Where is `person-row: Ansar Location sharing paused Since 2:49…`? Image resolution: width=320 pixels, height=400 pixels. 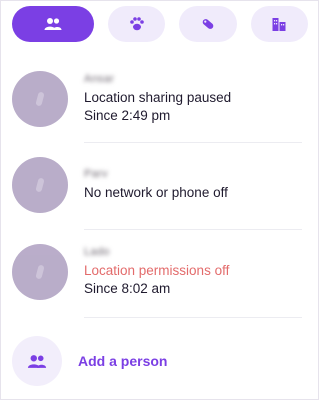 person-row: Ansar Location sharing paused Since 2:49… is located at coordinates (157, 99).